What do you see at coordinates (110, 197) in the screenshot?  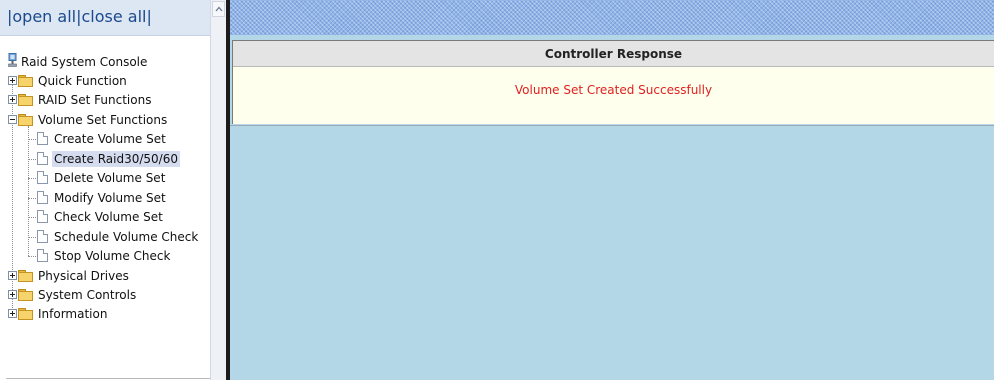 I see `tree-item-label: Modify Volume Set` at bounding box center [110, 197].